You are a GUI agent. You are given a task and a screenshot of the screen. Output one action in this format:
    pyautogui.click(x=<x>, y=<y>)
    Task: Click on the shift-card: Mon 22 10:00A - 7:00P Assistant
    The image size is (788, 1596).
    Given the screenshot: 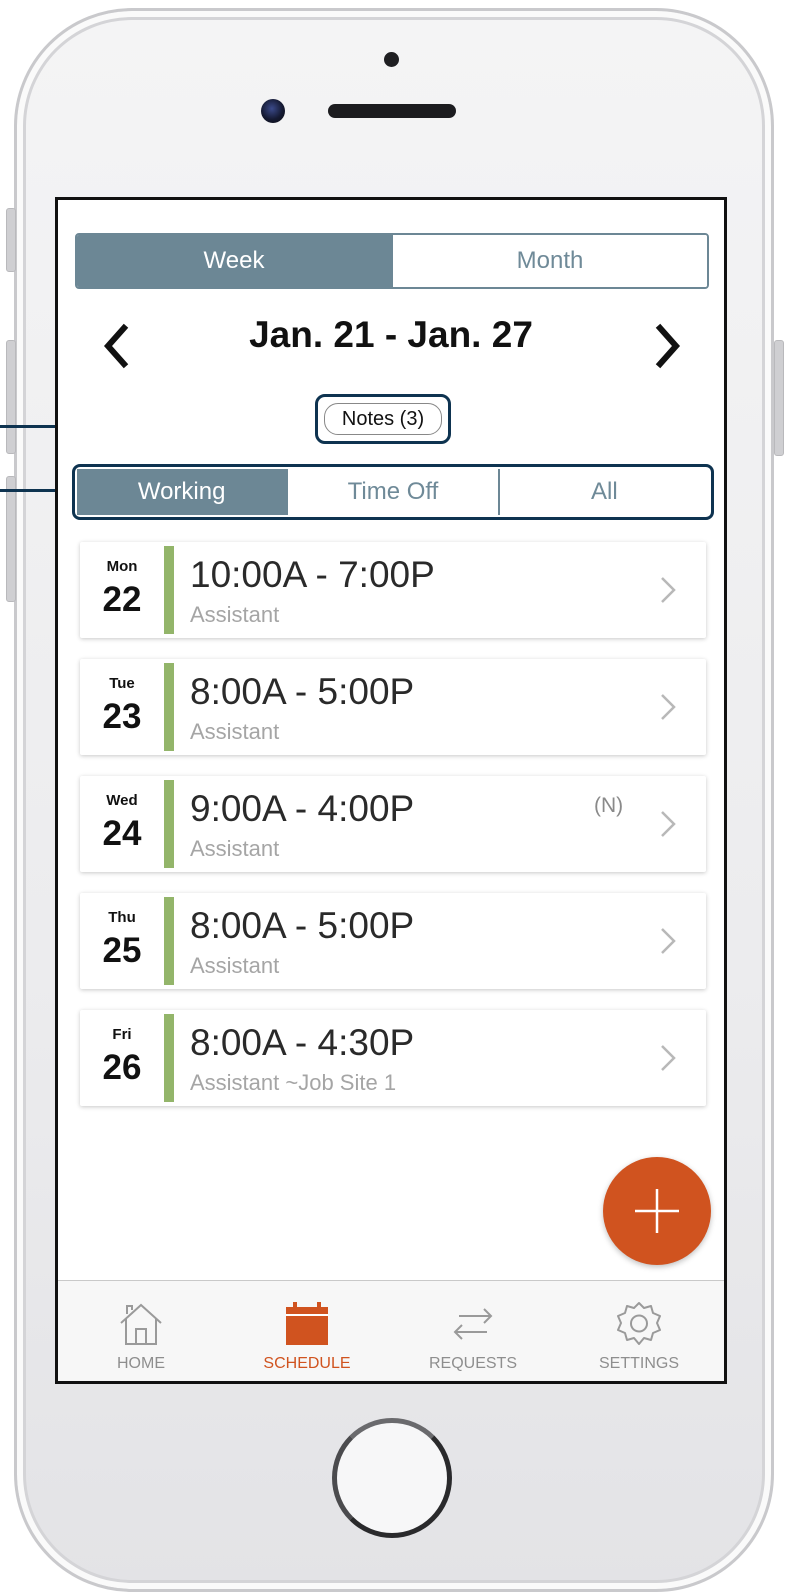 What is the action you would take?
    pyautogui.click(x=393, y=590)
    